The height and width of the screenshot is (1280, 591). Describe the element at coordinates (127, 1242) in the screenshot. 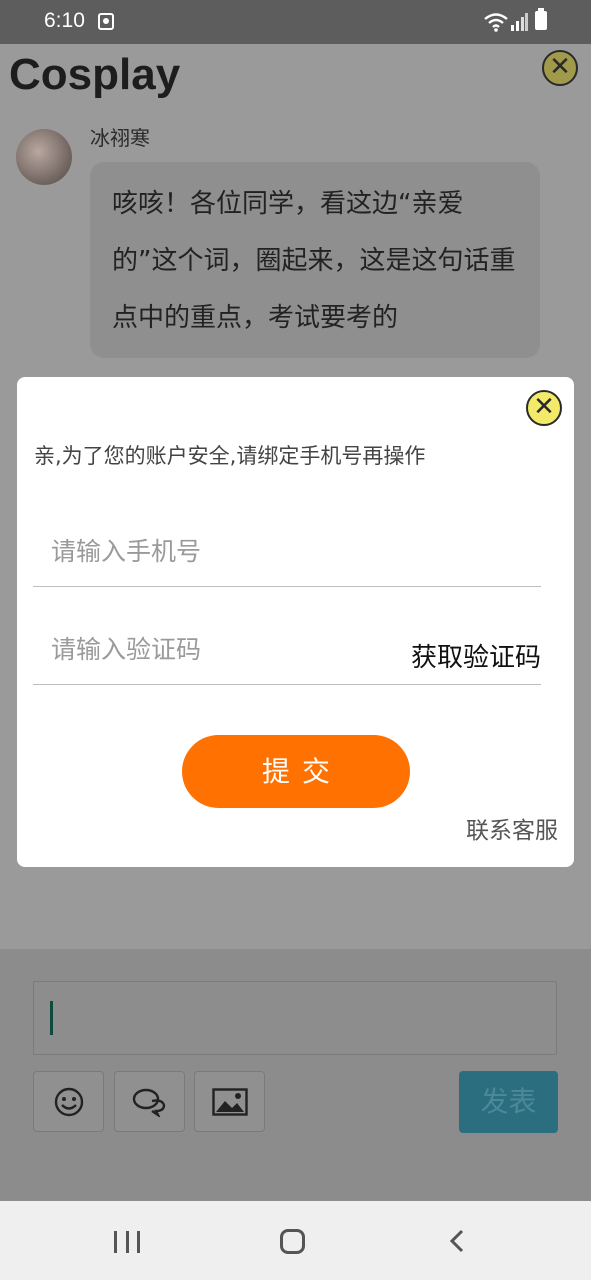

I see `recent-apps-icon` at that location.